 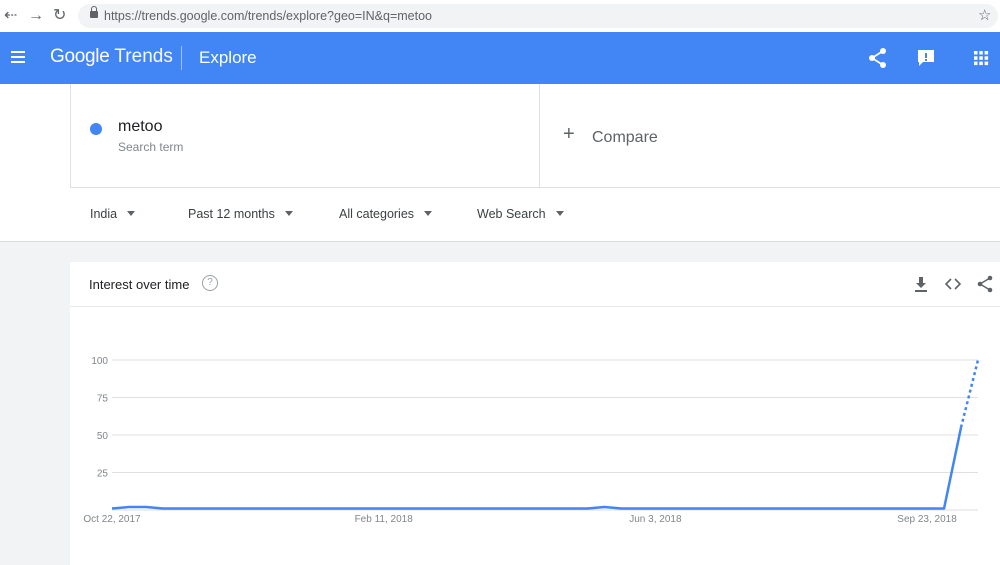 What do you see at coordinates (103, 436) in the screenshot?
I see `y-tick-label: 50` at bounding box center [103, 436].